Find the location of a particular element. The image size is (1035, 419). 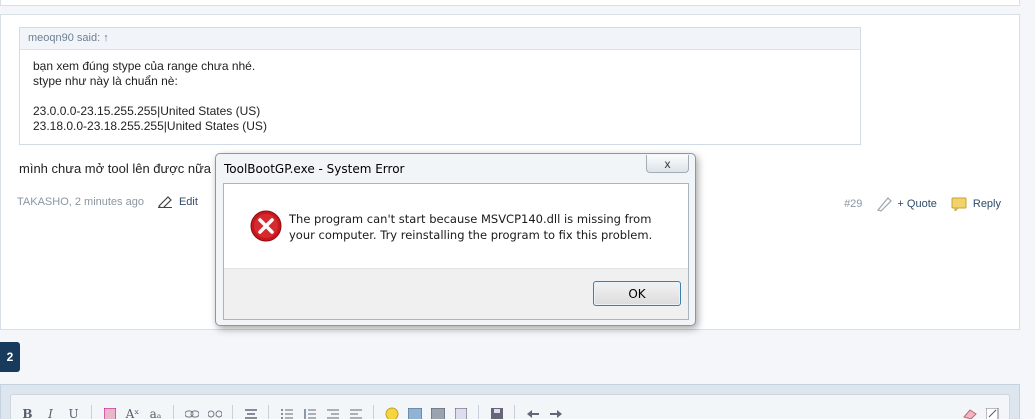

post-message: mình chưa mở tool lên được nữa is located at coordinates (115, 168).